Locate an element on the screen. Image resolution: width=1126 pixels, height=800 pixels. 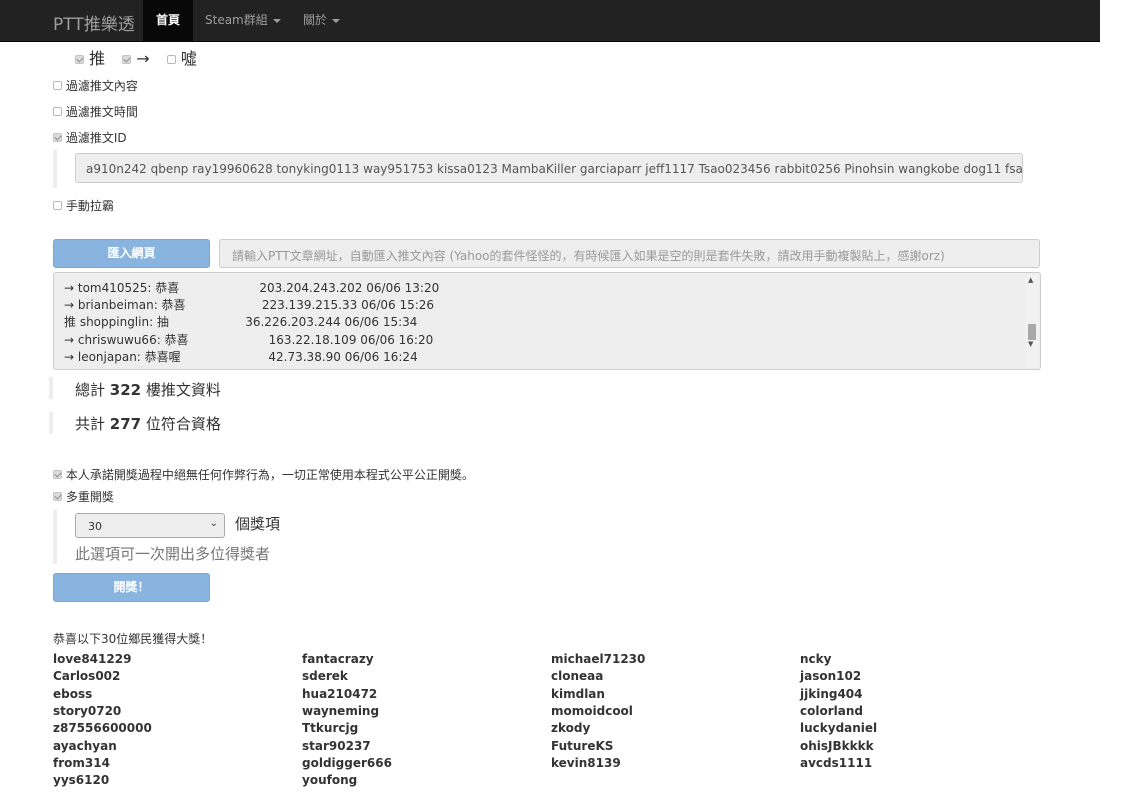
prize-unit-label: 個獎項 is located at coordinates (258, 524).